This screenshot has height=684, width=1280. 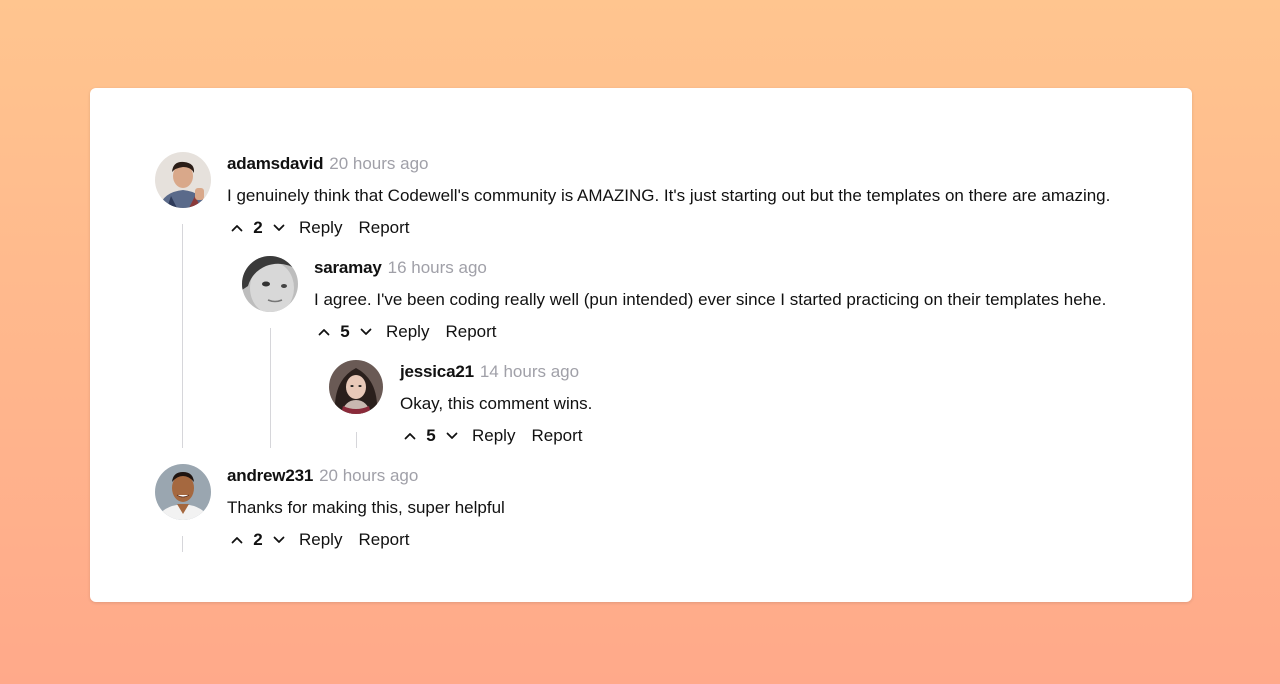 What do you see at coordinates (529, 371) in the screenshot?
I see `timestamp: 14 hours ago` at bounding box center [529, 371].